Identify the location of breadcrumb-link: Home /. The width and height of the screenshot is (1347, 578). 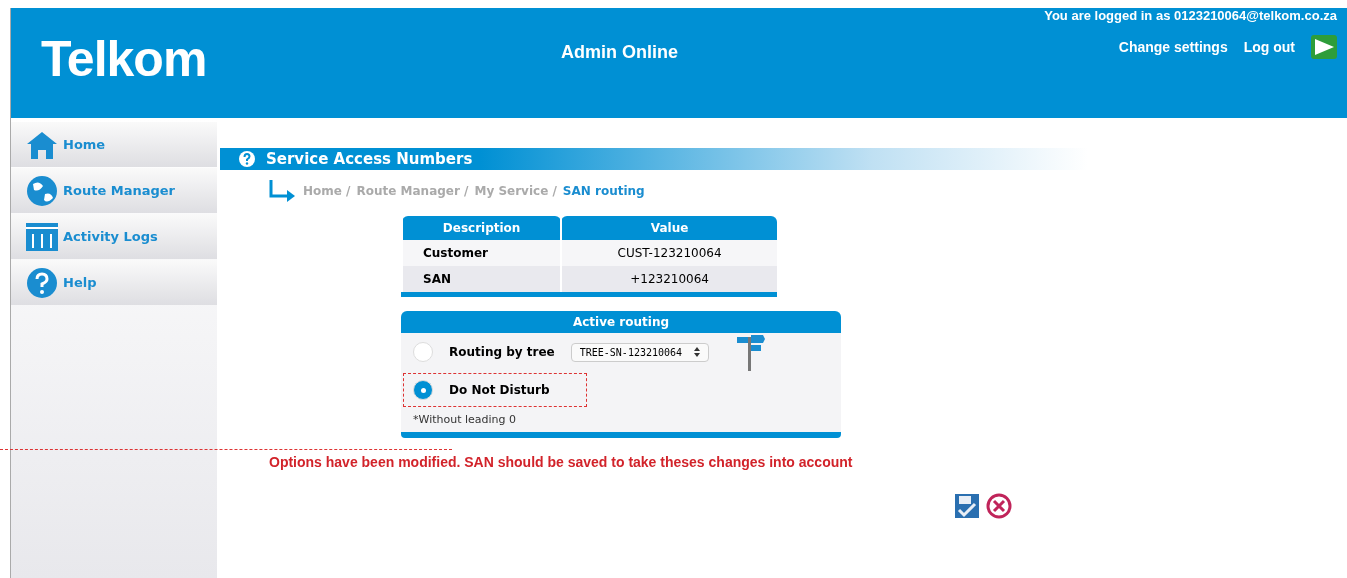
(327, 191).